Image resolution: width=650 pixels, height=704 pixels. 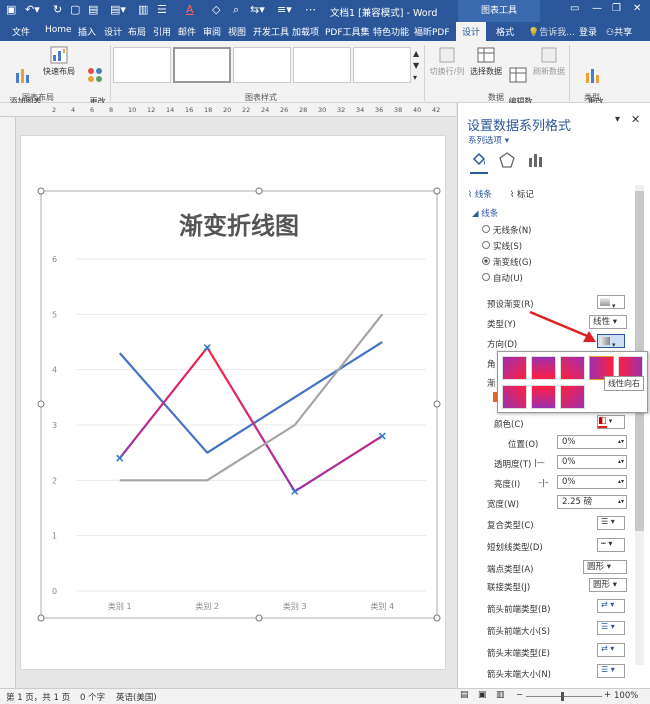 I want to click on arrow-end-size-button: ☰ ▾, so click(x=611, y=671).